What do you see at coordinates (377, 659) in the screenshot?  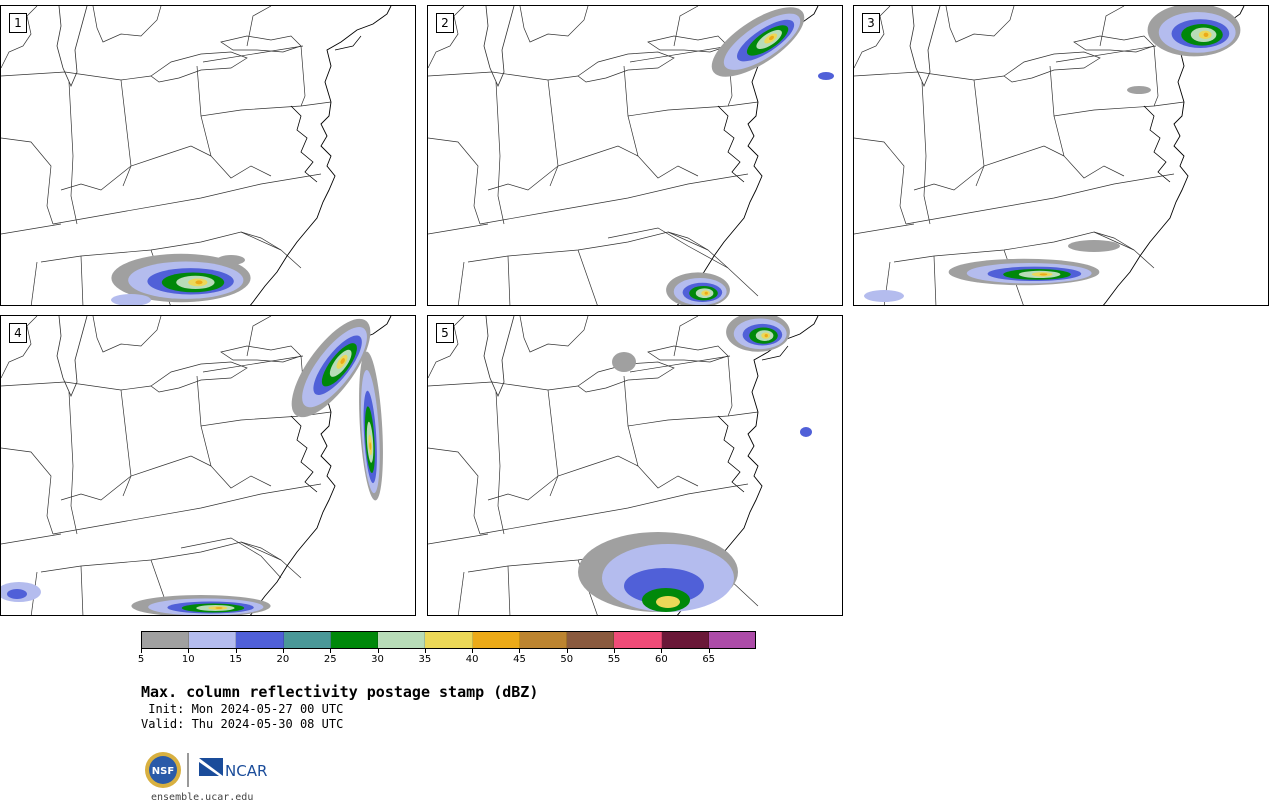 I see `colorbar-tick-label: 30` at bounding box center [377, 659].